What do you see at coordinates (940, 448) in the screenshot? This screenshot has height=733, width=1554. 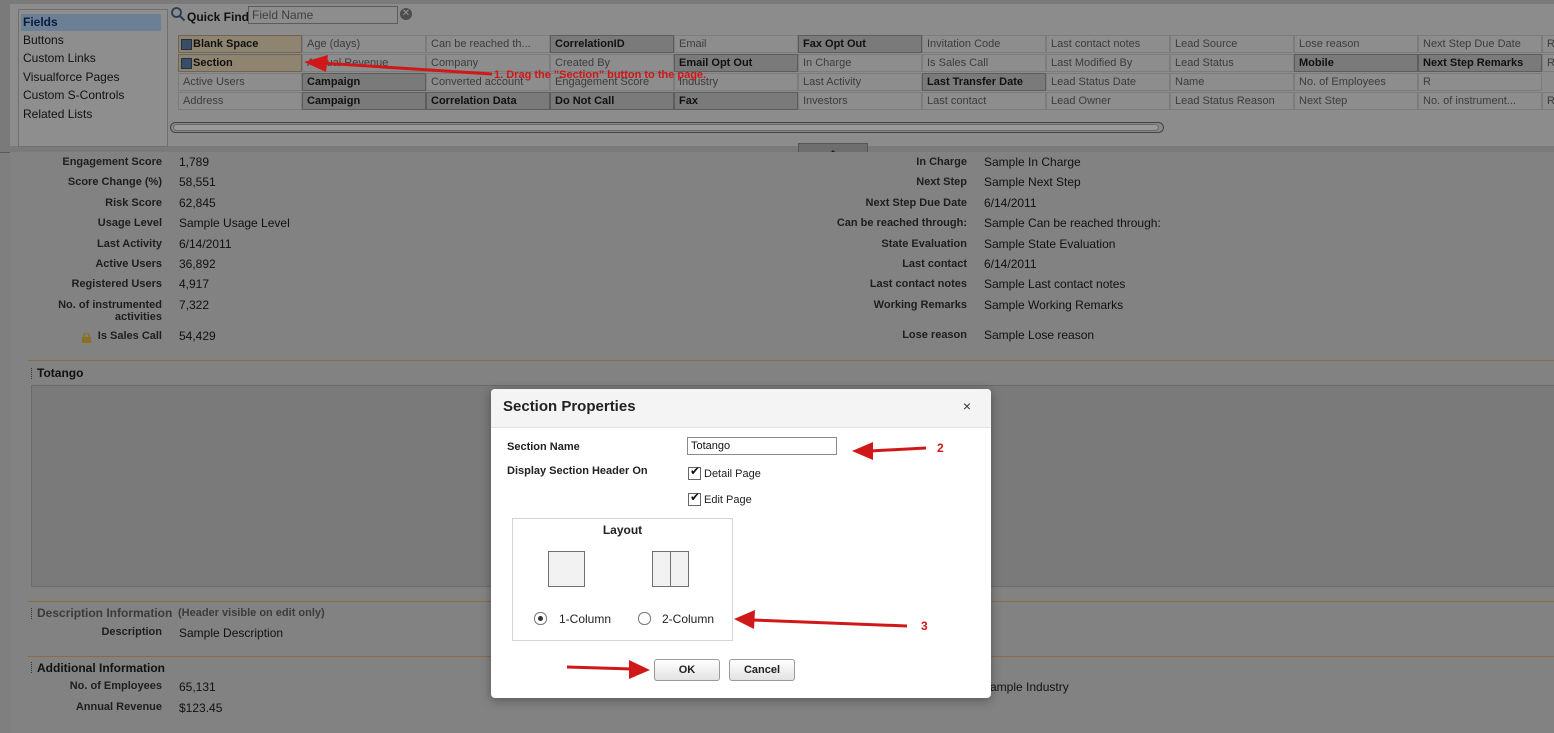 I see `annotation-step-2: 2` at bounding box center [940, 448].